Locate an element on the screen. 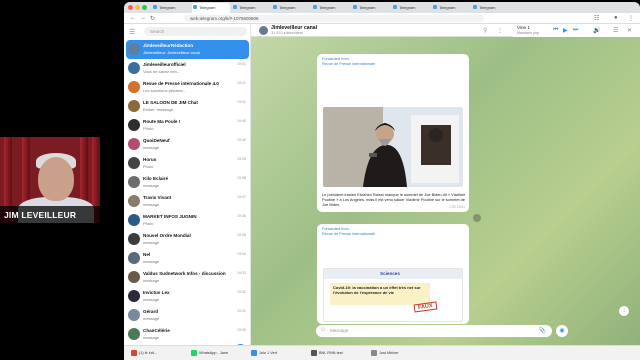 The image size is (640, 360). minimize-window-icon is located at coordinates (137, 7).